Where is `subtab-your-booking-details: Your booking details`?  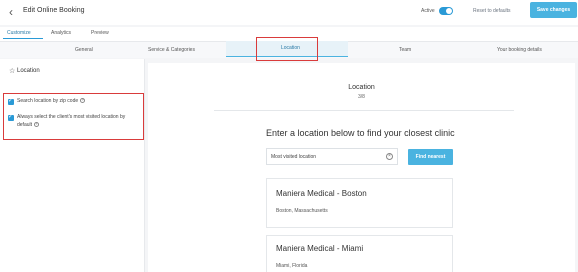
subtab-your-booking-details: Your booking details is located at coordinates (519, 50).